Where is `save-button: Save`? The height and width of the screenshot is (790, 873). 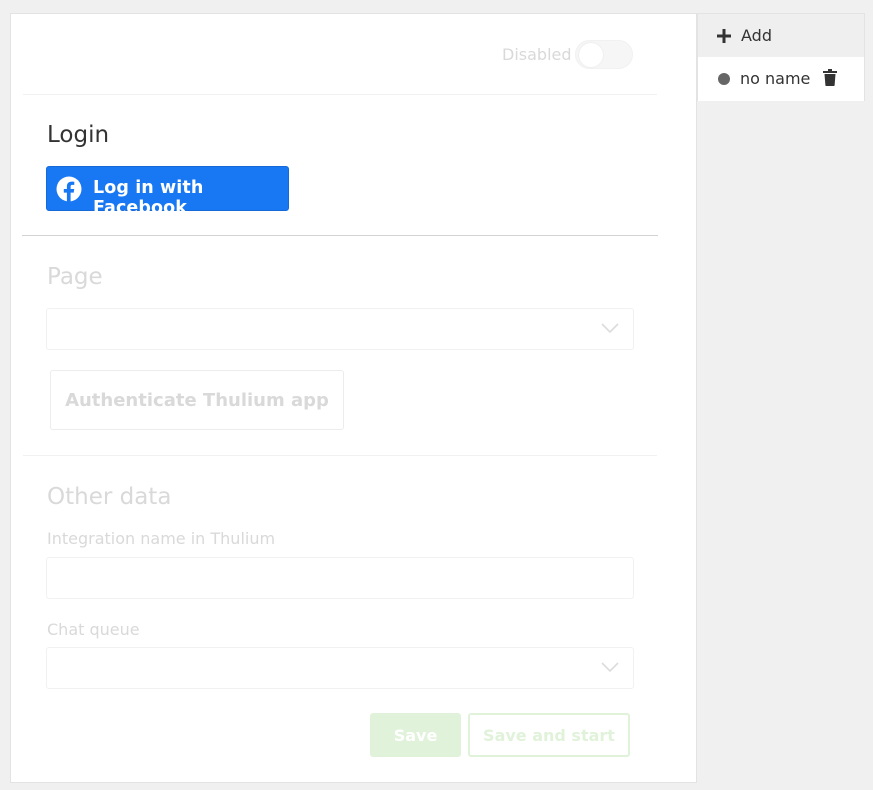 save-button: Save is located at coordinates (415, 735).